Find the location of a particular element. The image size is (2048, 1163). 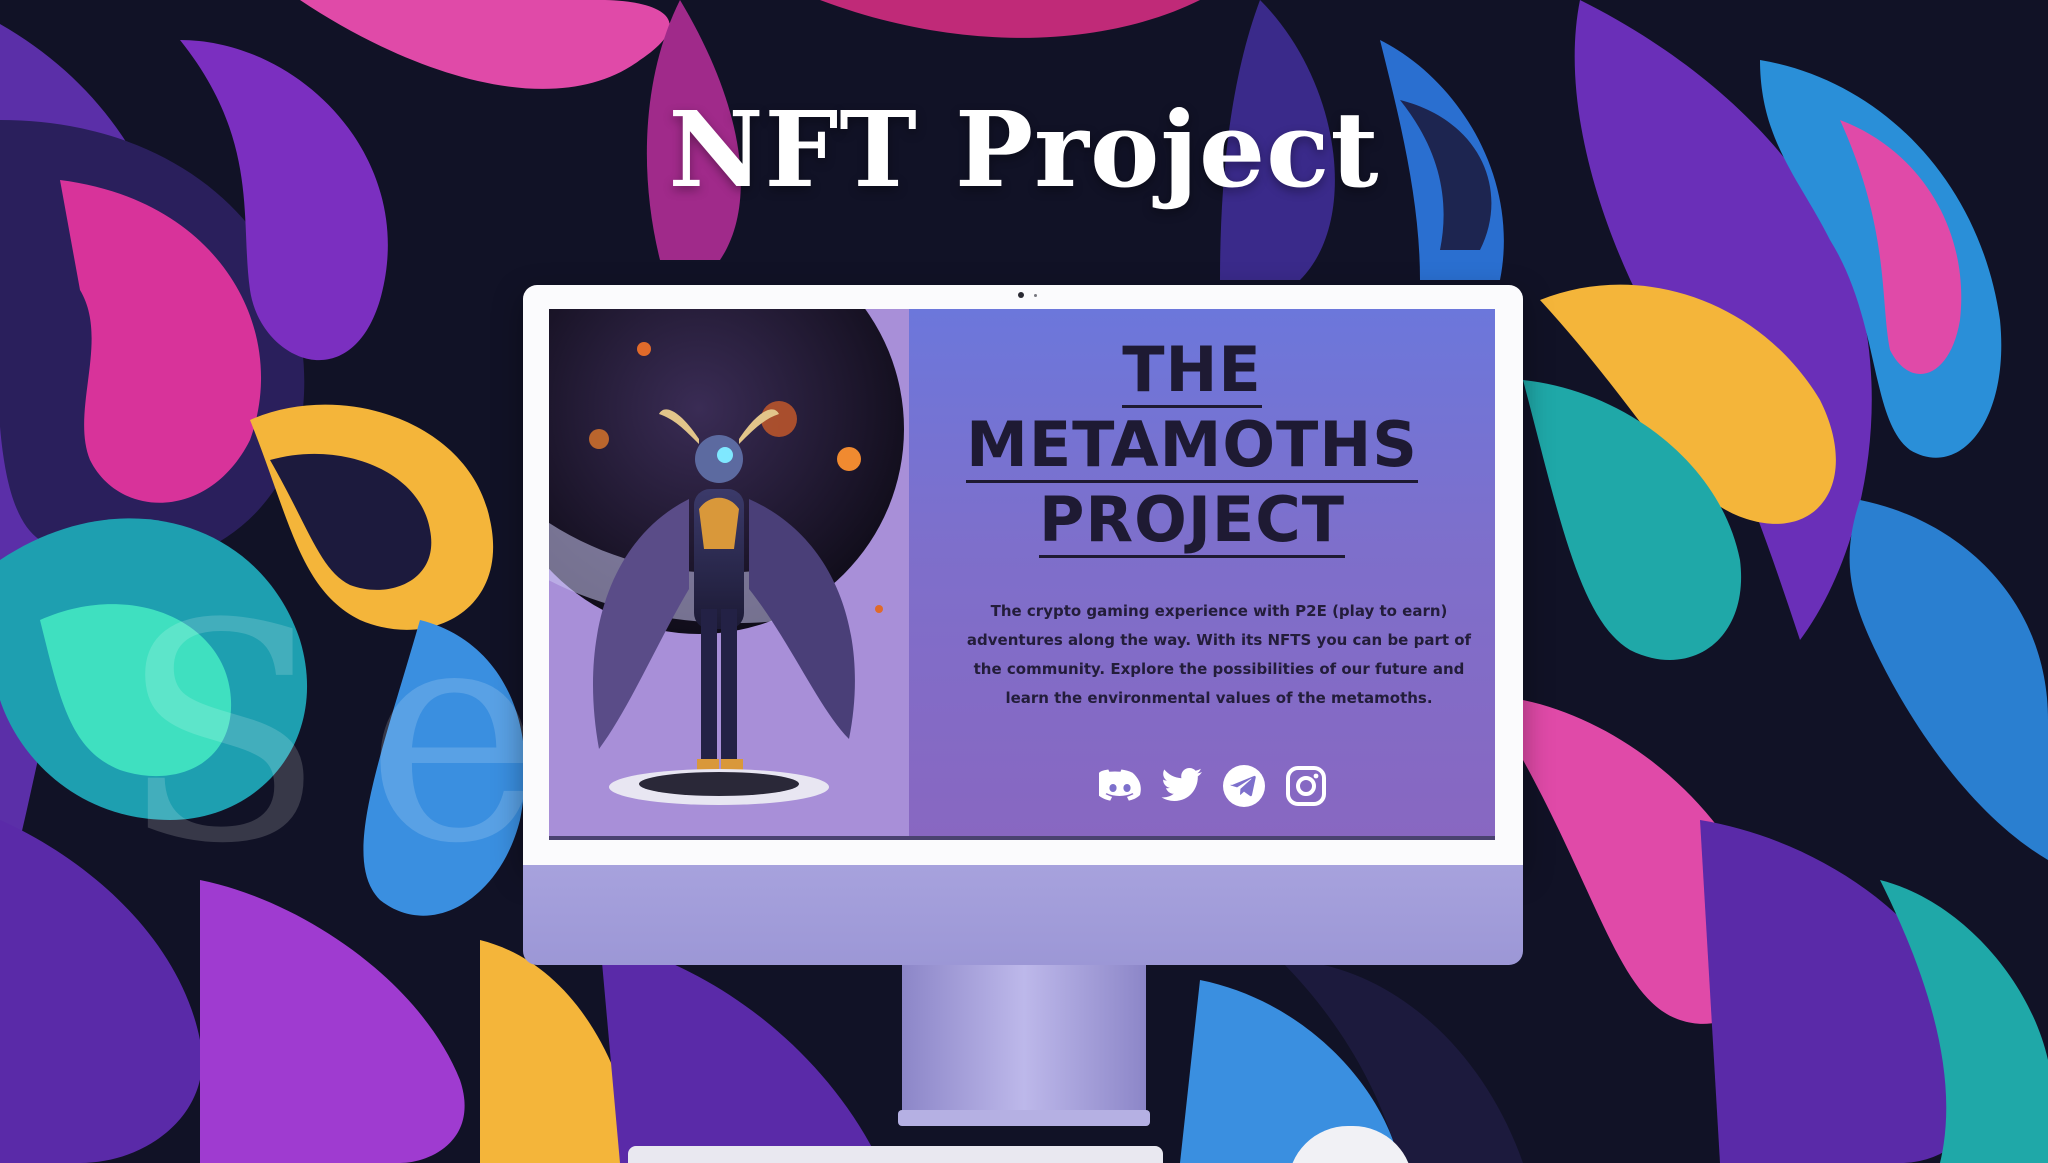

discord-icon is located at coordinates (1120, 785).